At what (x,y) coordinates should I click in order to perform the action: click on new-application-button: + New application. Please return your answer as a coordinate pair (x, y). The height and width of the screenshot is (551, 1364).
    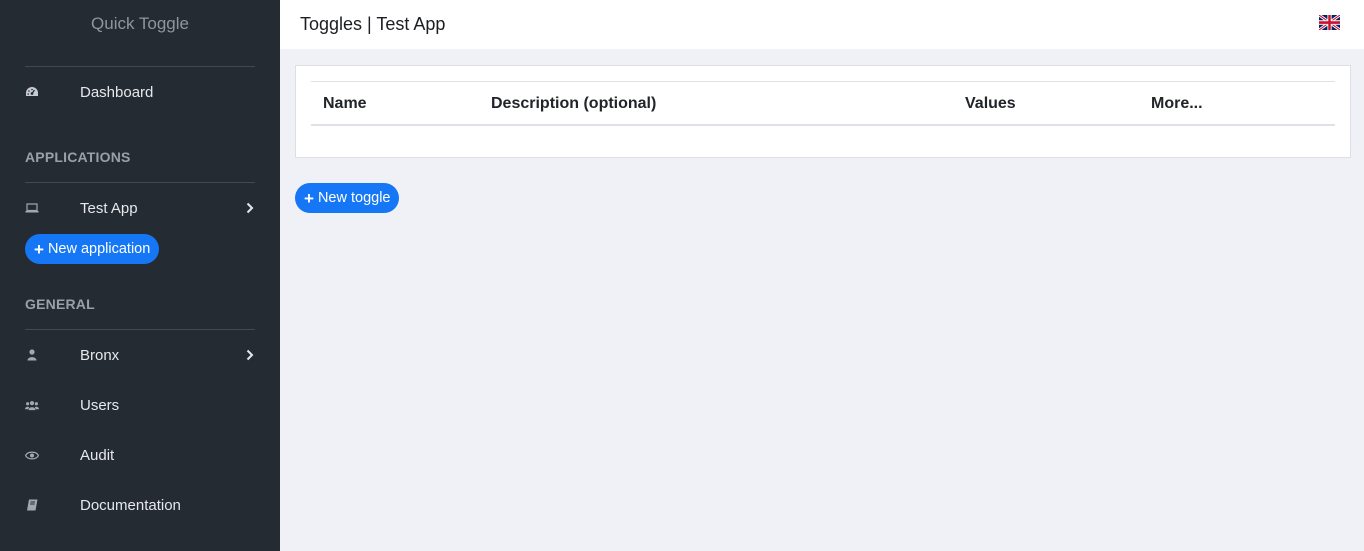
    Looking at the image, I should click on (92, 249).